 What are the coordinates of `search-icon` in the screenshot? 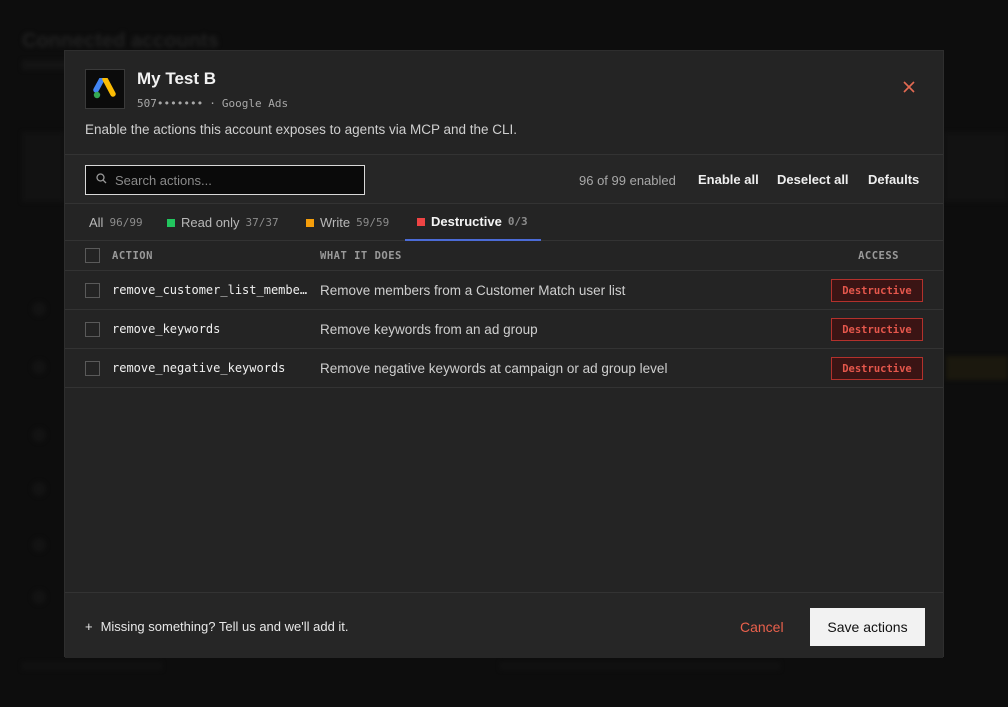 It's located at (101, 180).